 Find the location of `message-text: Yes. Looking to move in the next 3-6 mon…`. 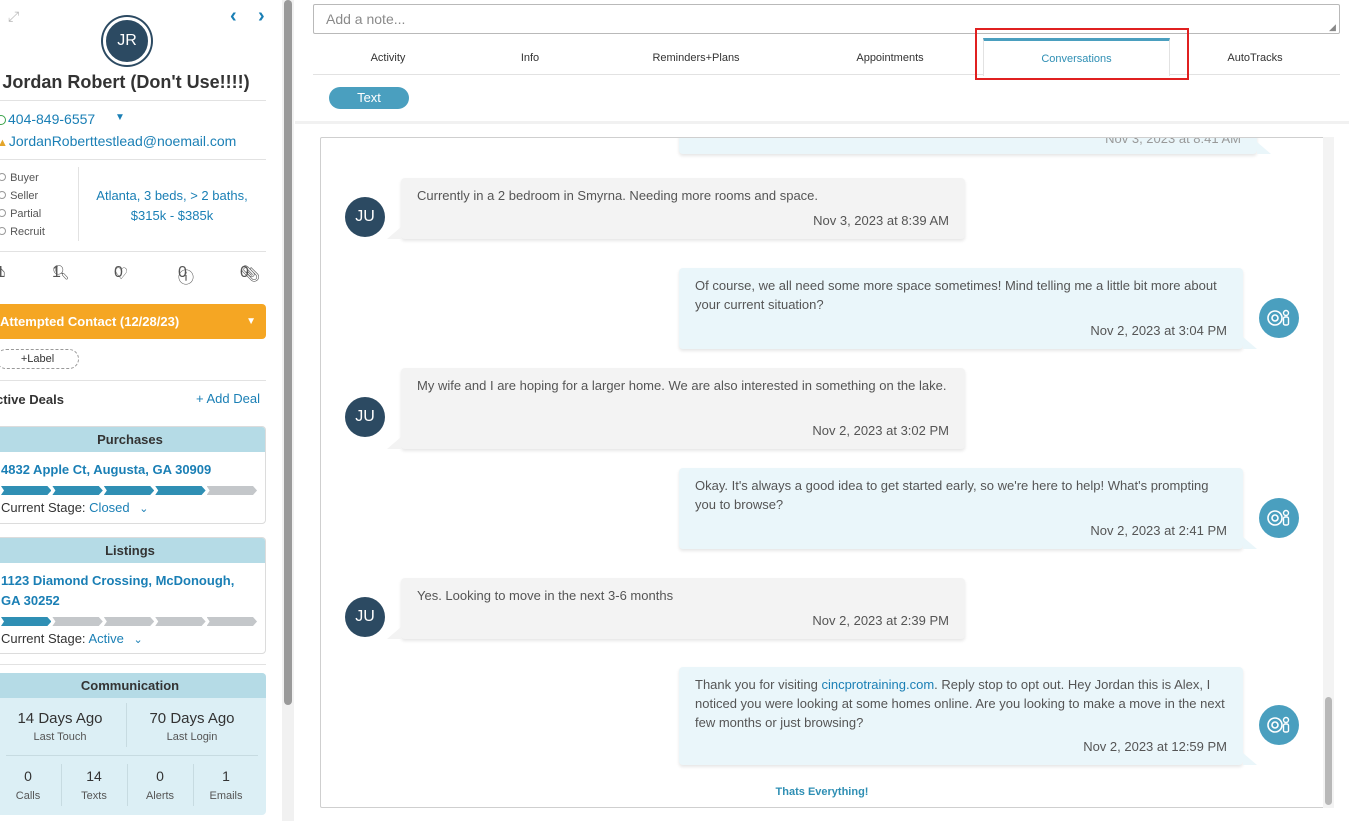

message-text: Yes. Looking to move in the next 3-6 mon… is located at coordinates (545, 595).